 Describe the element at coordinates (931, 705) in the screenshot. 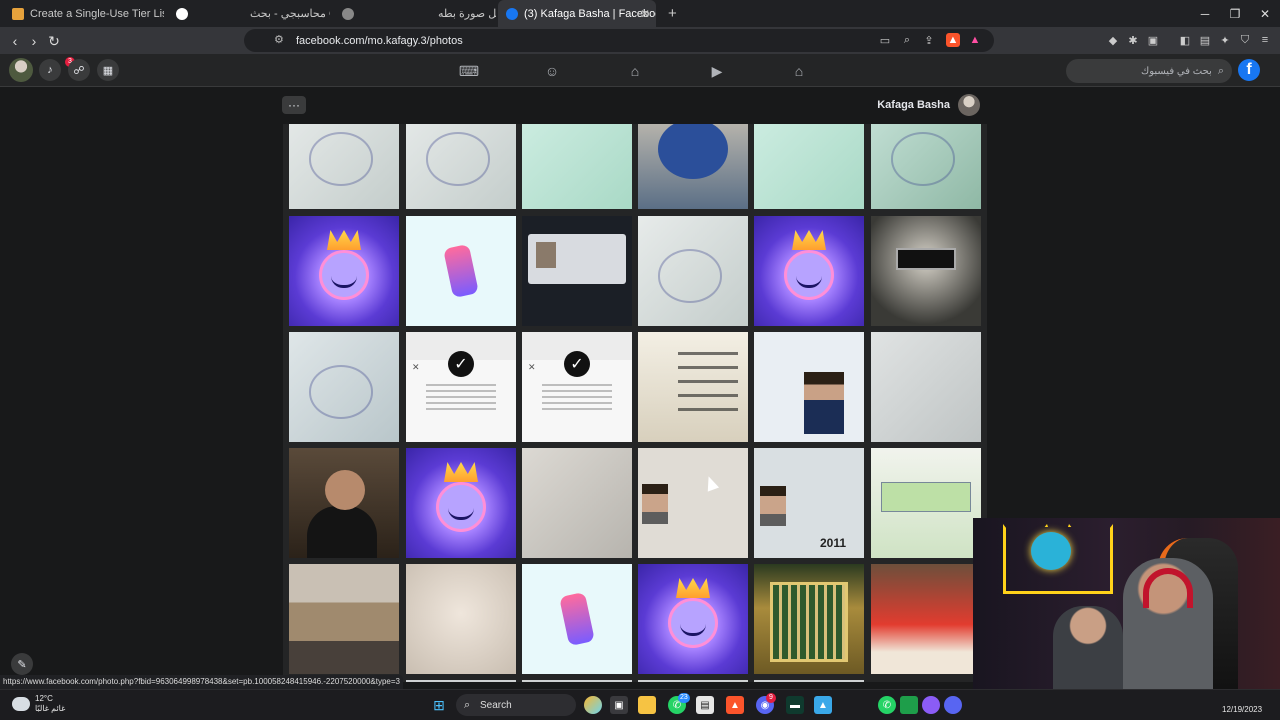

I see `tray-app-icon` at that location.